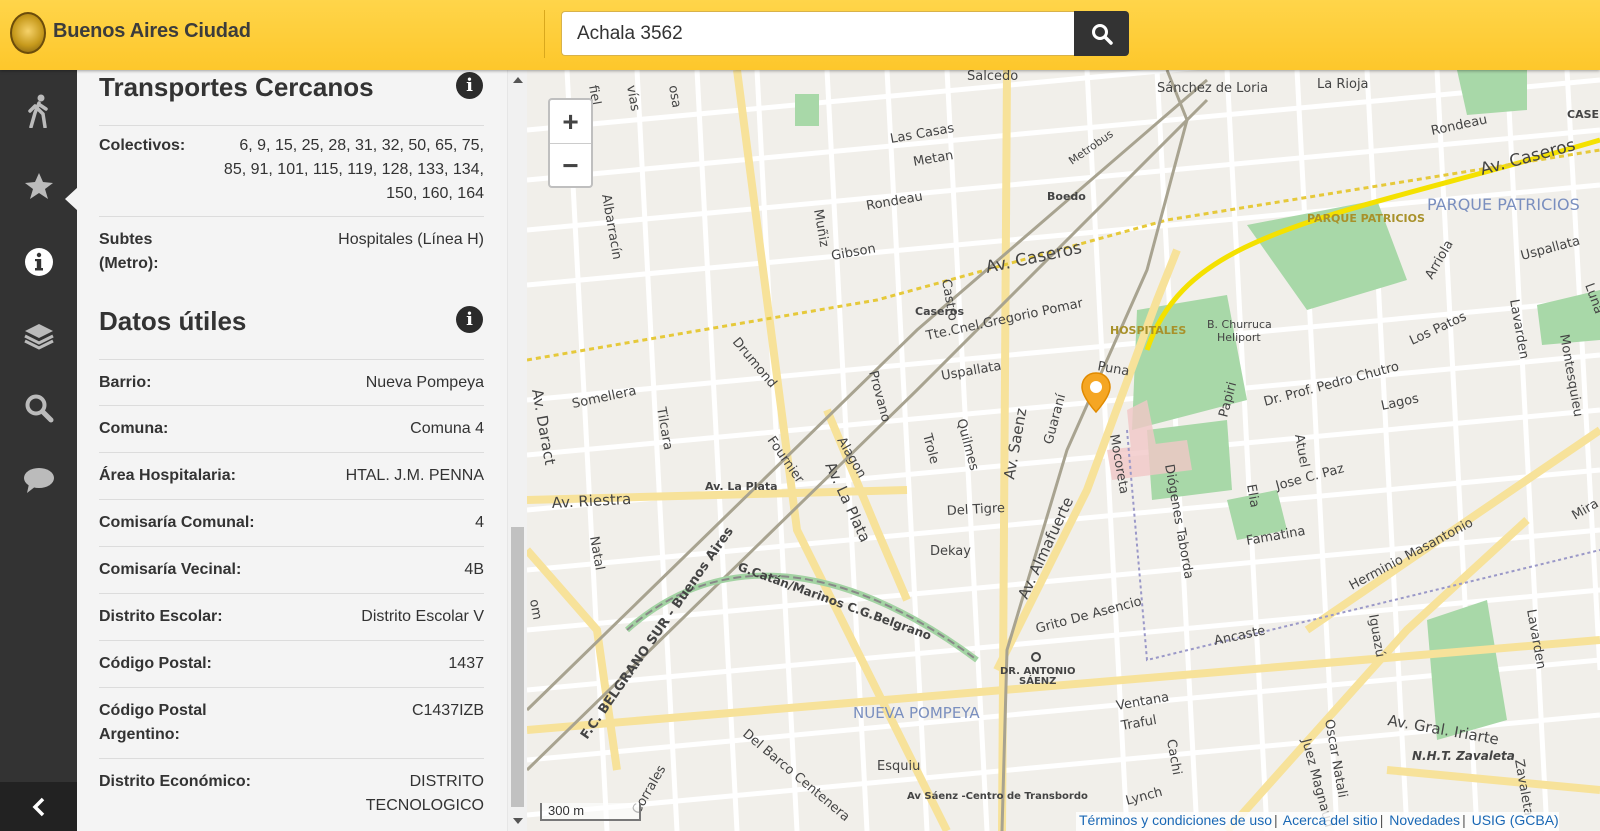  What do you see at coordinates (175, 781) in the screenshot?
I see `distrito-economico-label: Distrito Económico:` at bounding box center [175, 781].